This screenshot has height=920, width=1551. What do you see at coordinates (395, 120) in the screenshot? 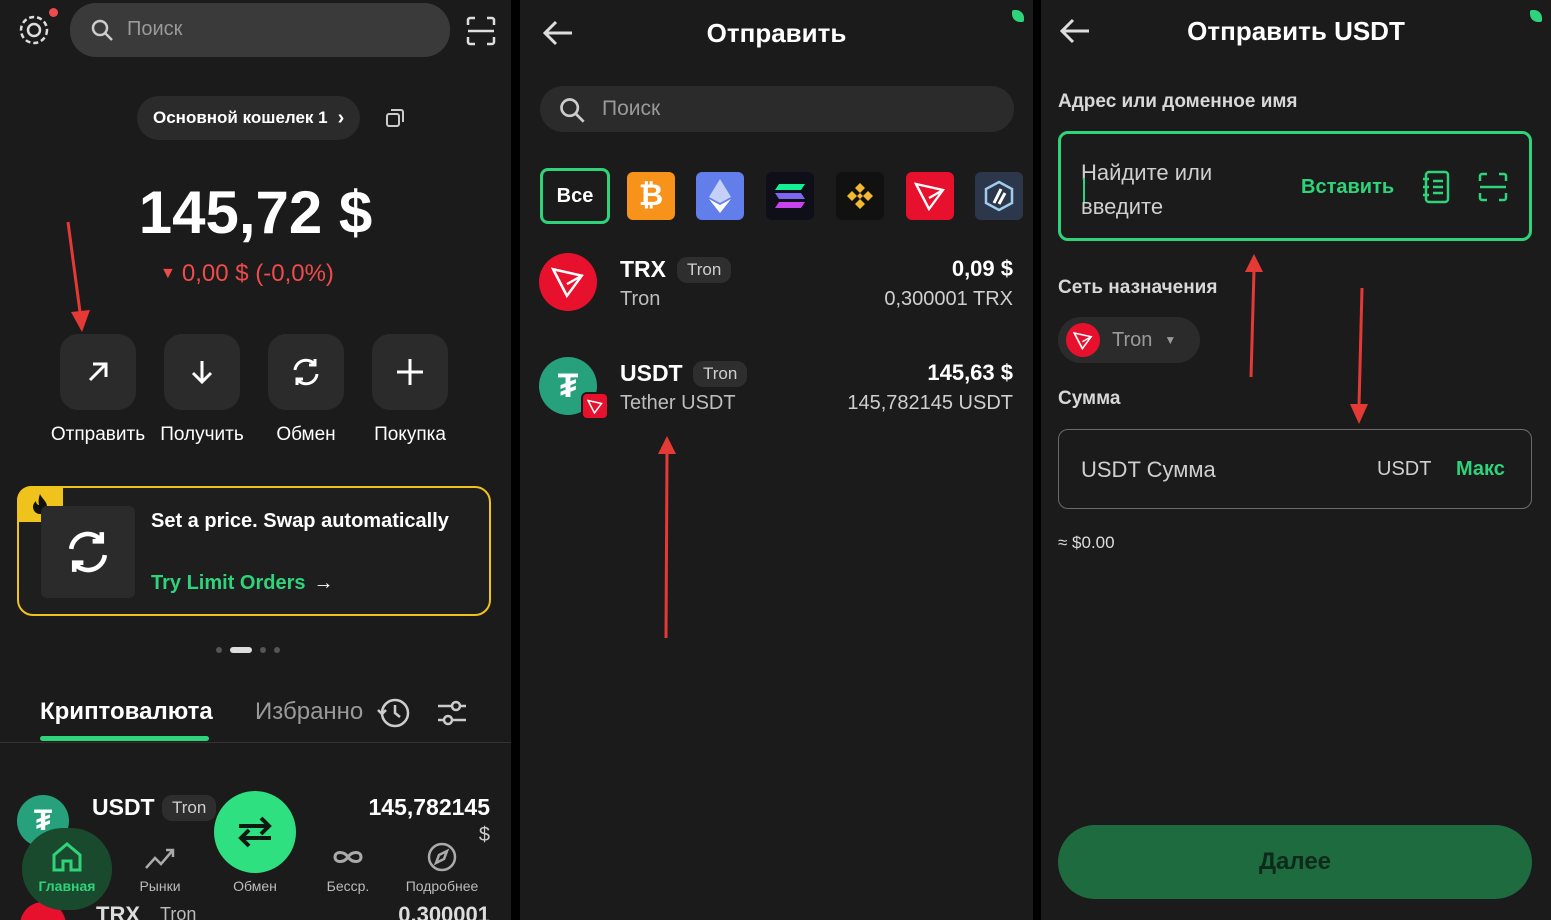
I see `copy-icon` at bounding box center [395, 120].